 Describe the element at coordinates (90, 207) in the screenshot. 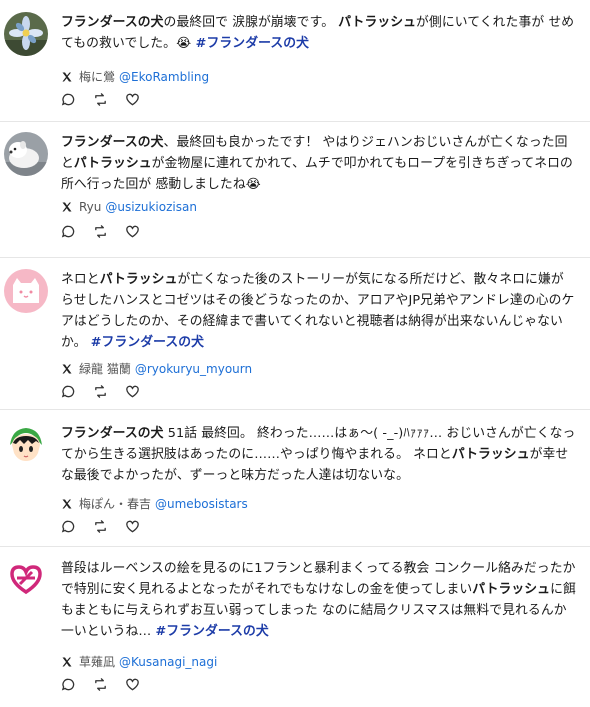

I see `author-name: Ryu` at that location.